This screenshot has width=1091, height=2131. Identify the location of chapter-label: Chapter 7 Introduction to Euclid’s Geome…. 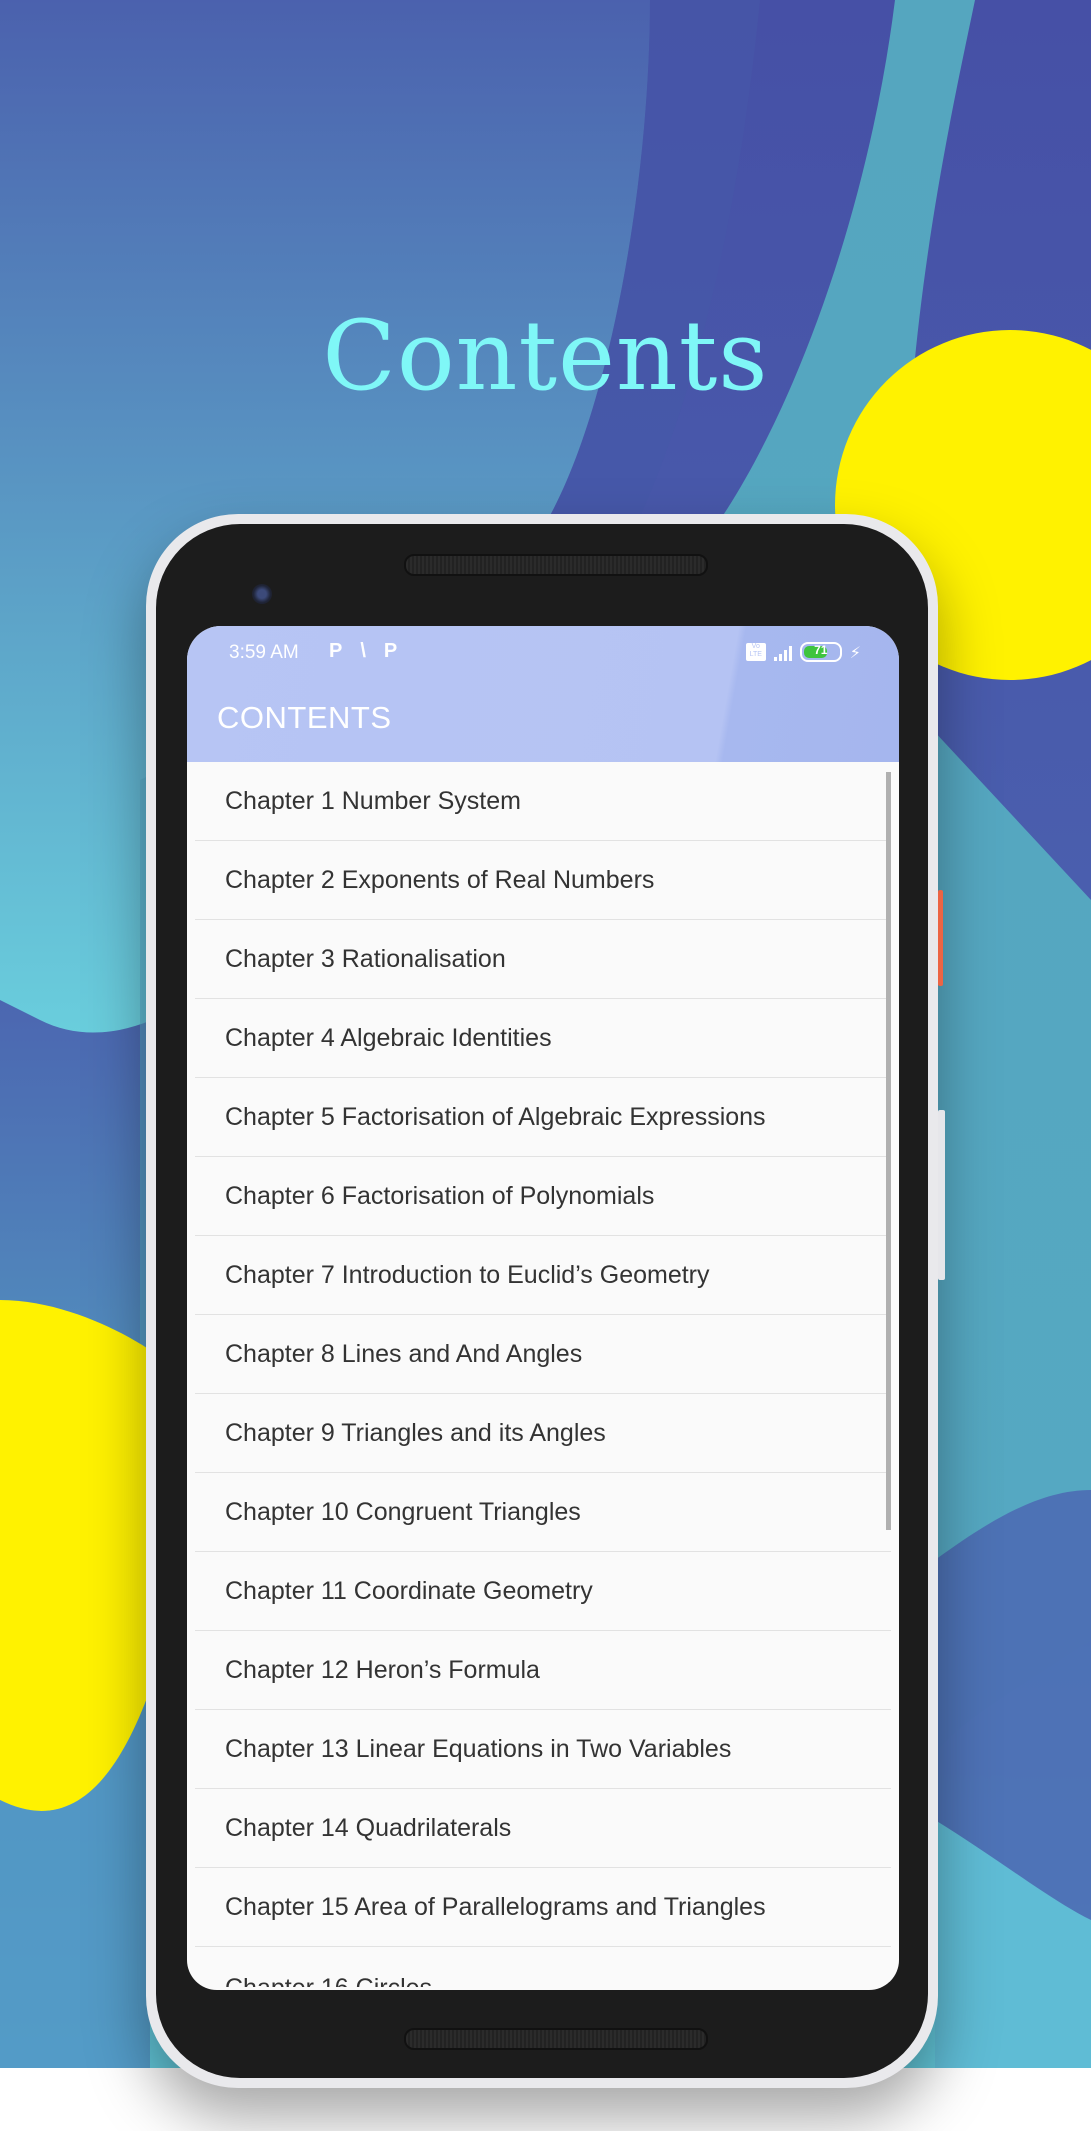
(467, 1274).